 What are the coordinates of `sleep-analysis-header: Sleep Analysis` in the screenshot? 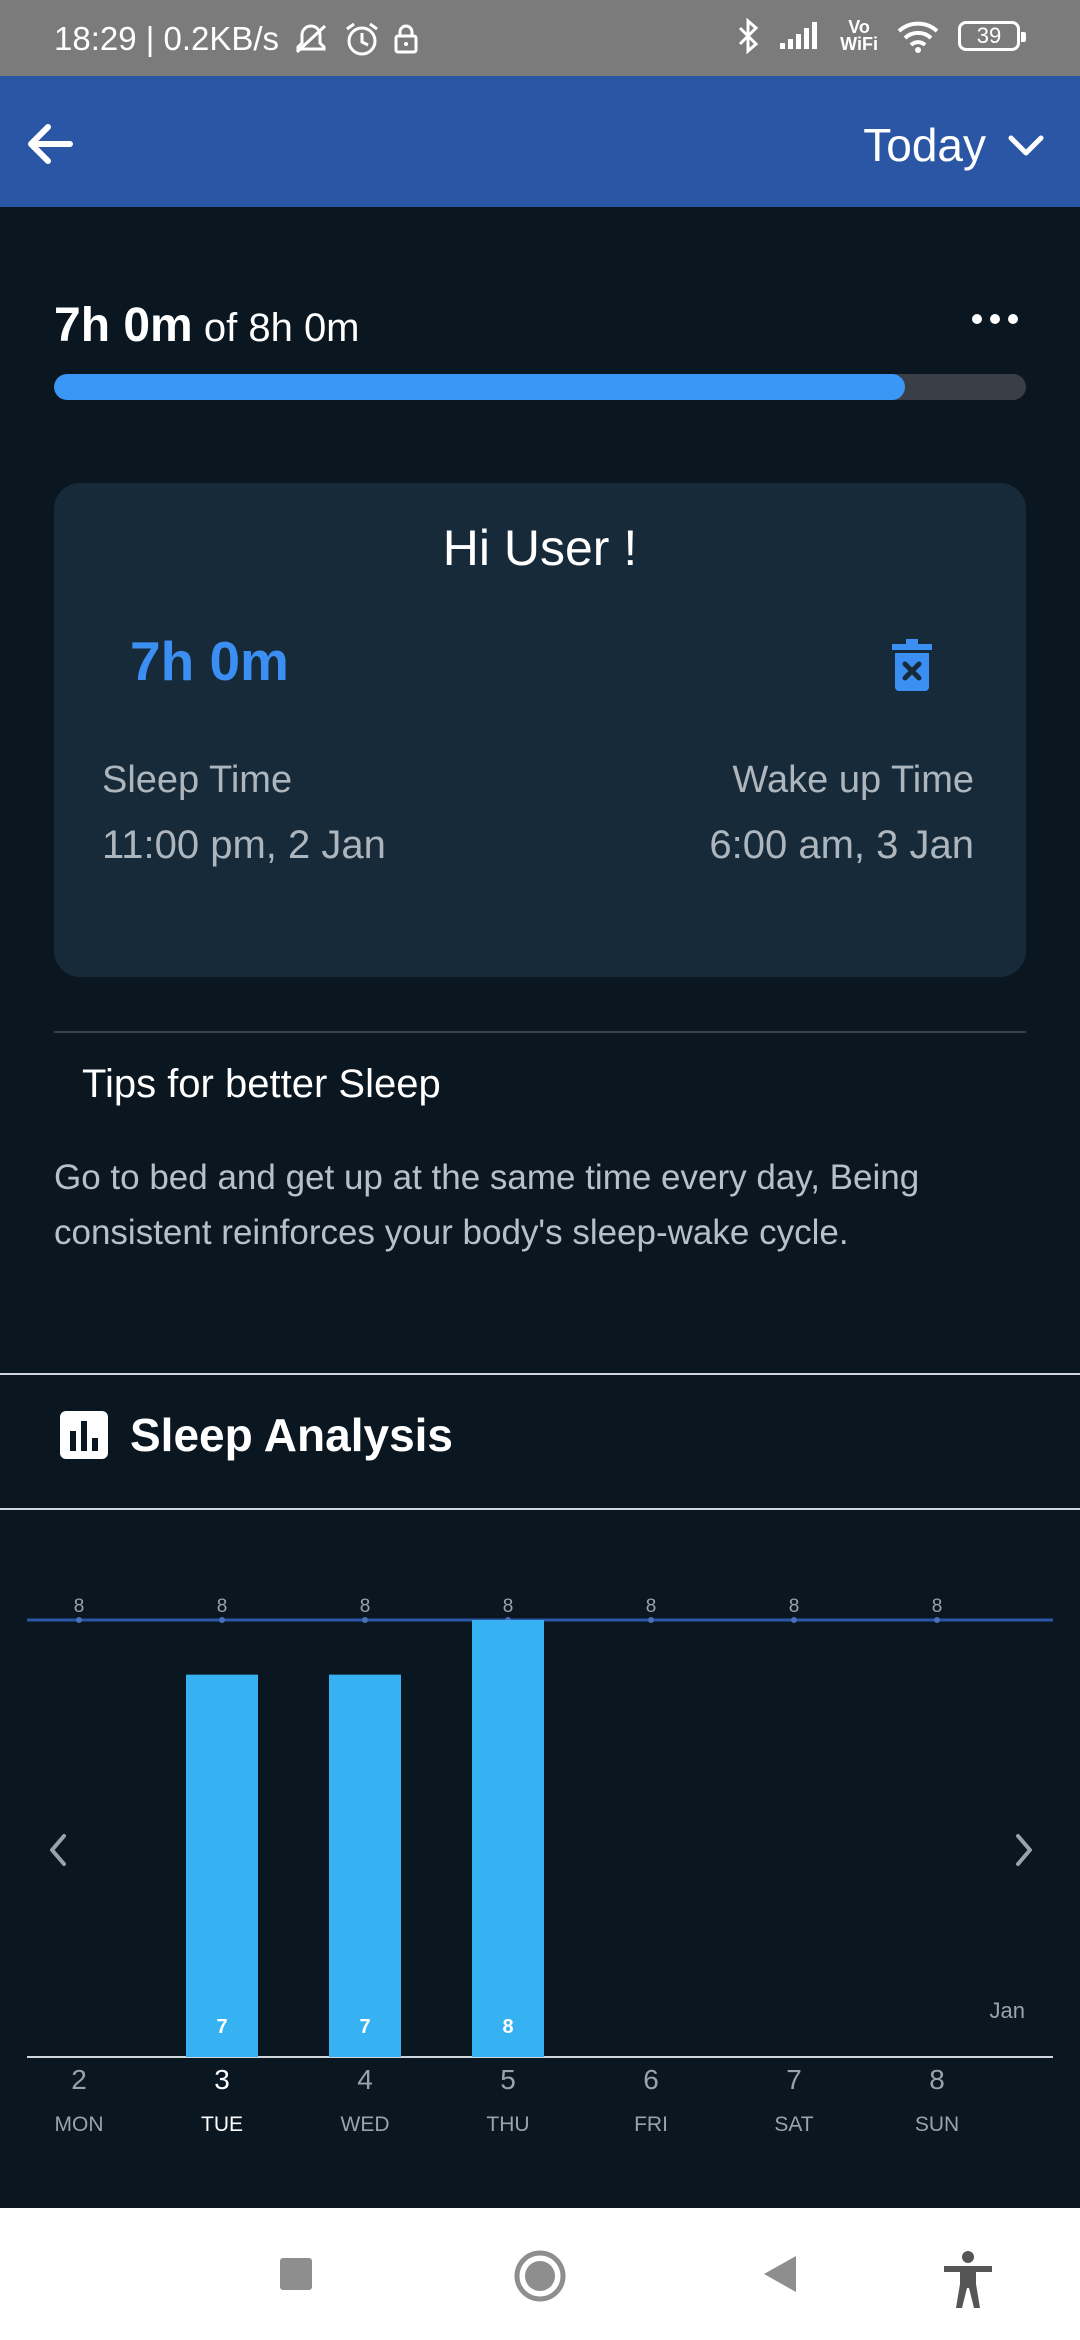 It's located at (256, 1435).